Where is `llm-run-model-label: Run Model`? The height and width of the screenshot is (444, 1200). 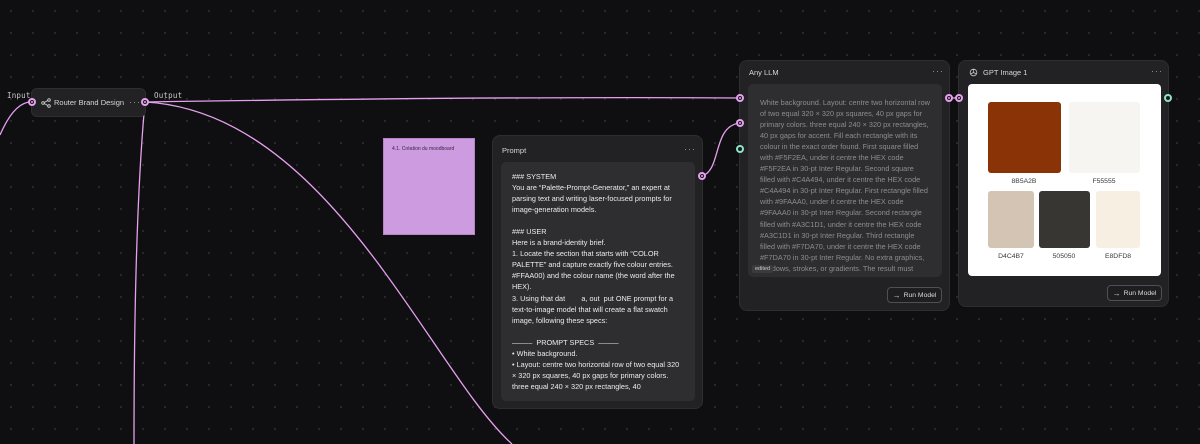 llm-run-model-label: Run Model is located at coordinates (920, 295).